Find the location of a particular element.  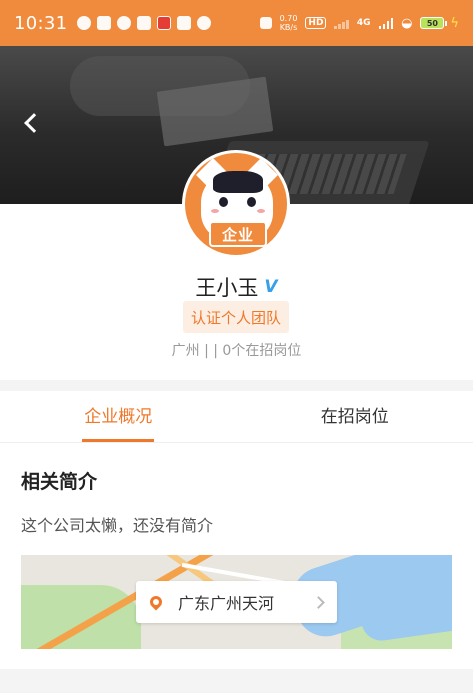

charging-icon: ϟ is located at coordinates (454, 23).